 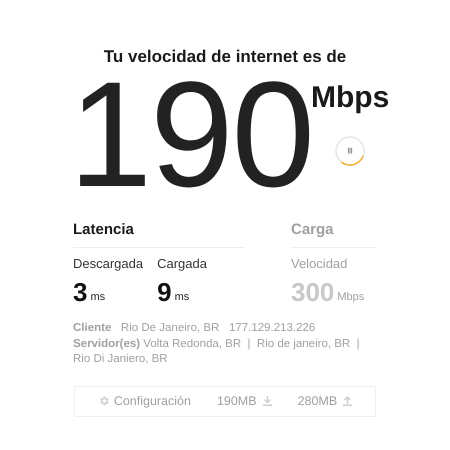 What do you see at coordinates (350, 98) in the screenshot?
I see `speed-unit: Mbps` at bounding box center [350, 98].